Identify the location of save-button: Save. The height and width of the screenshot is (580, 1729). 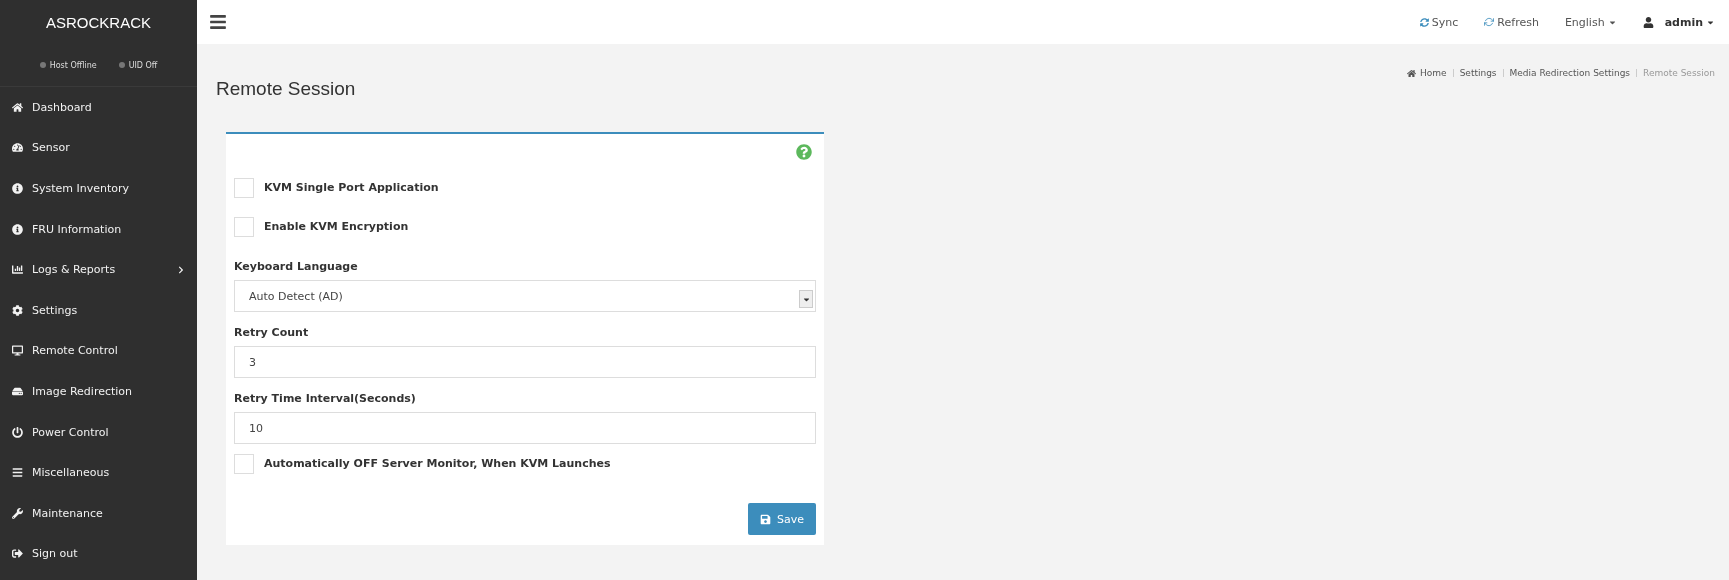
(782, 519).